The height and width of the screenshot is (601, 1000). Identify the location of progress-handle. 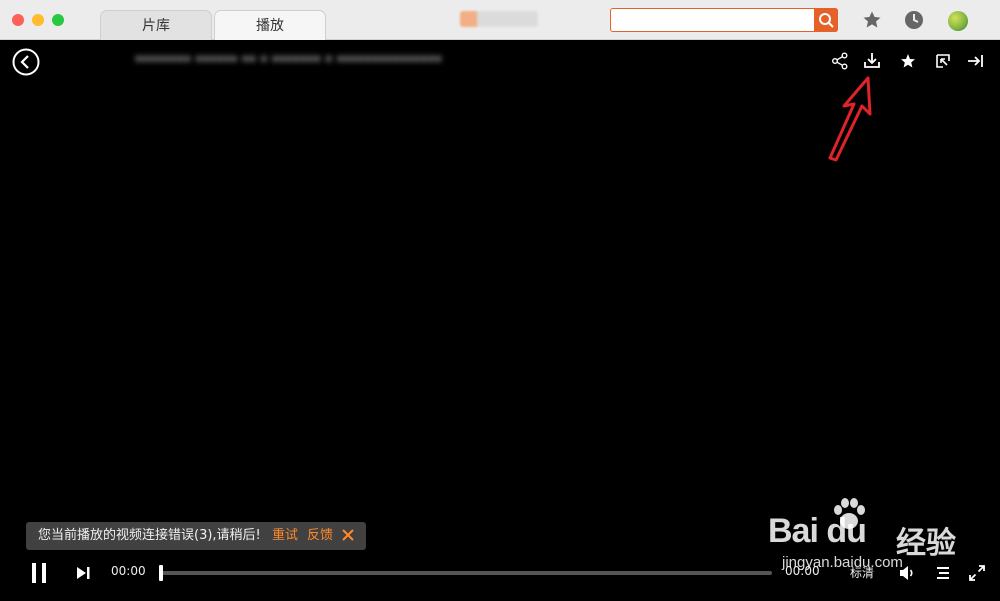
(161, 573).